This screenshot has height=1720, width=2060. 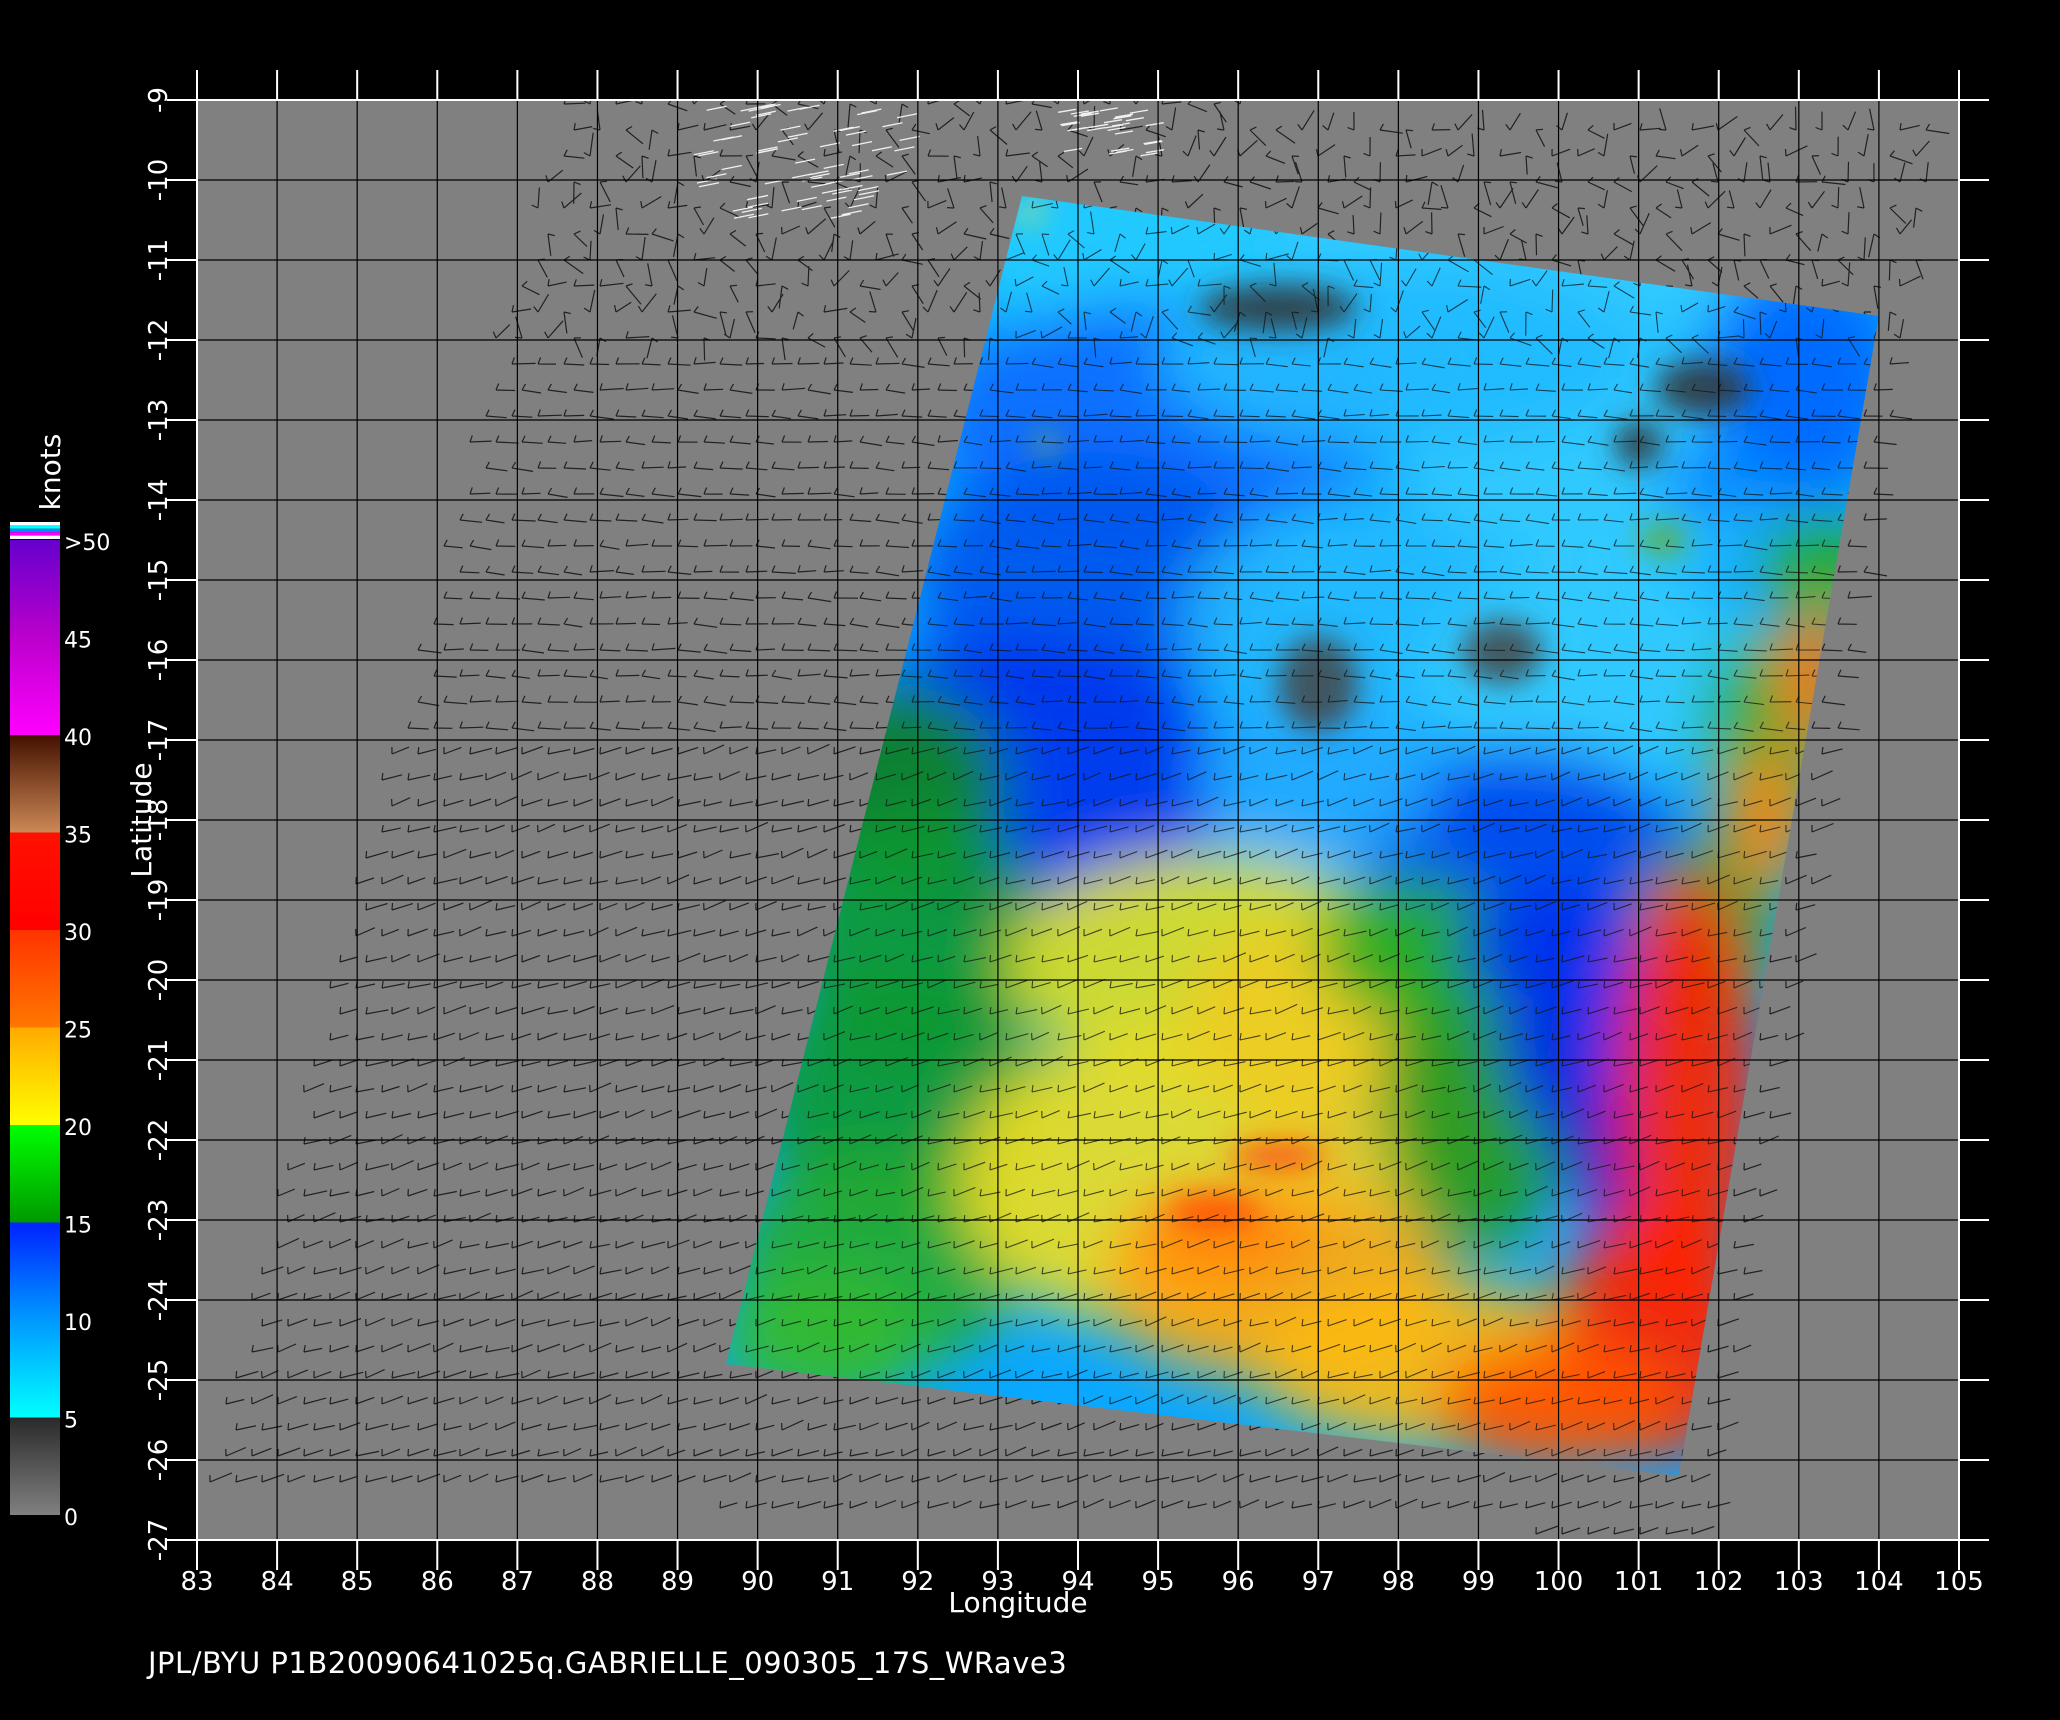 What do you see at coordinates (837, 1582) in the screenshot?
I see `x-tick-label: 91` at bounding box center [837, 1582].